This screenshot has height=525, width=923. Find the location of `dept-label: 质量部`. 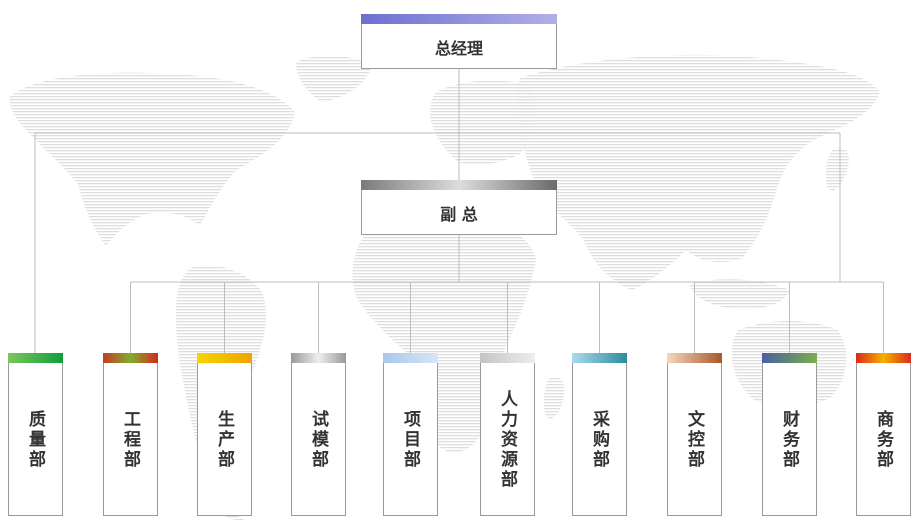

dept-label: 质量部 is located at coordinates (35, 439).